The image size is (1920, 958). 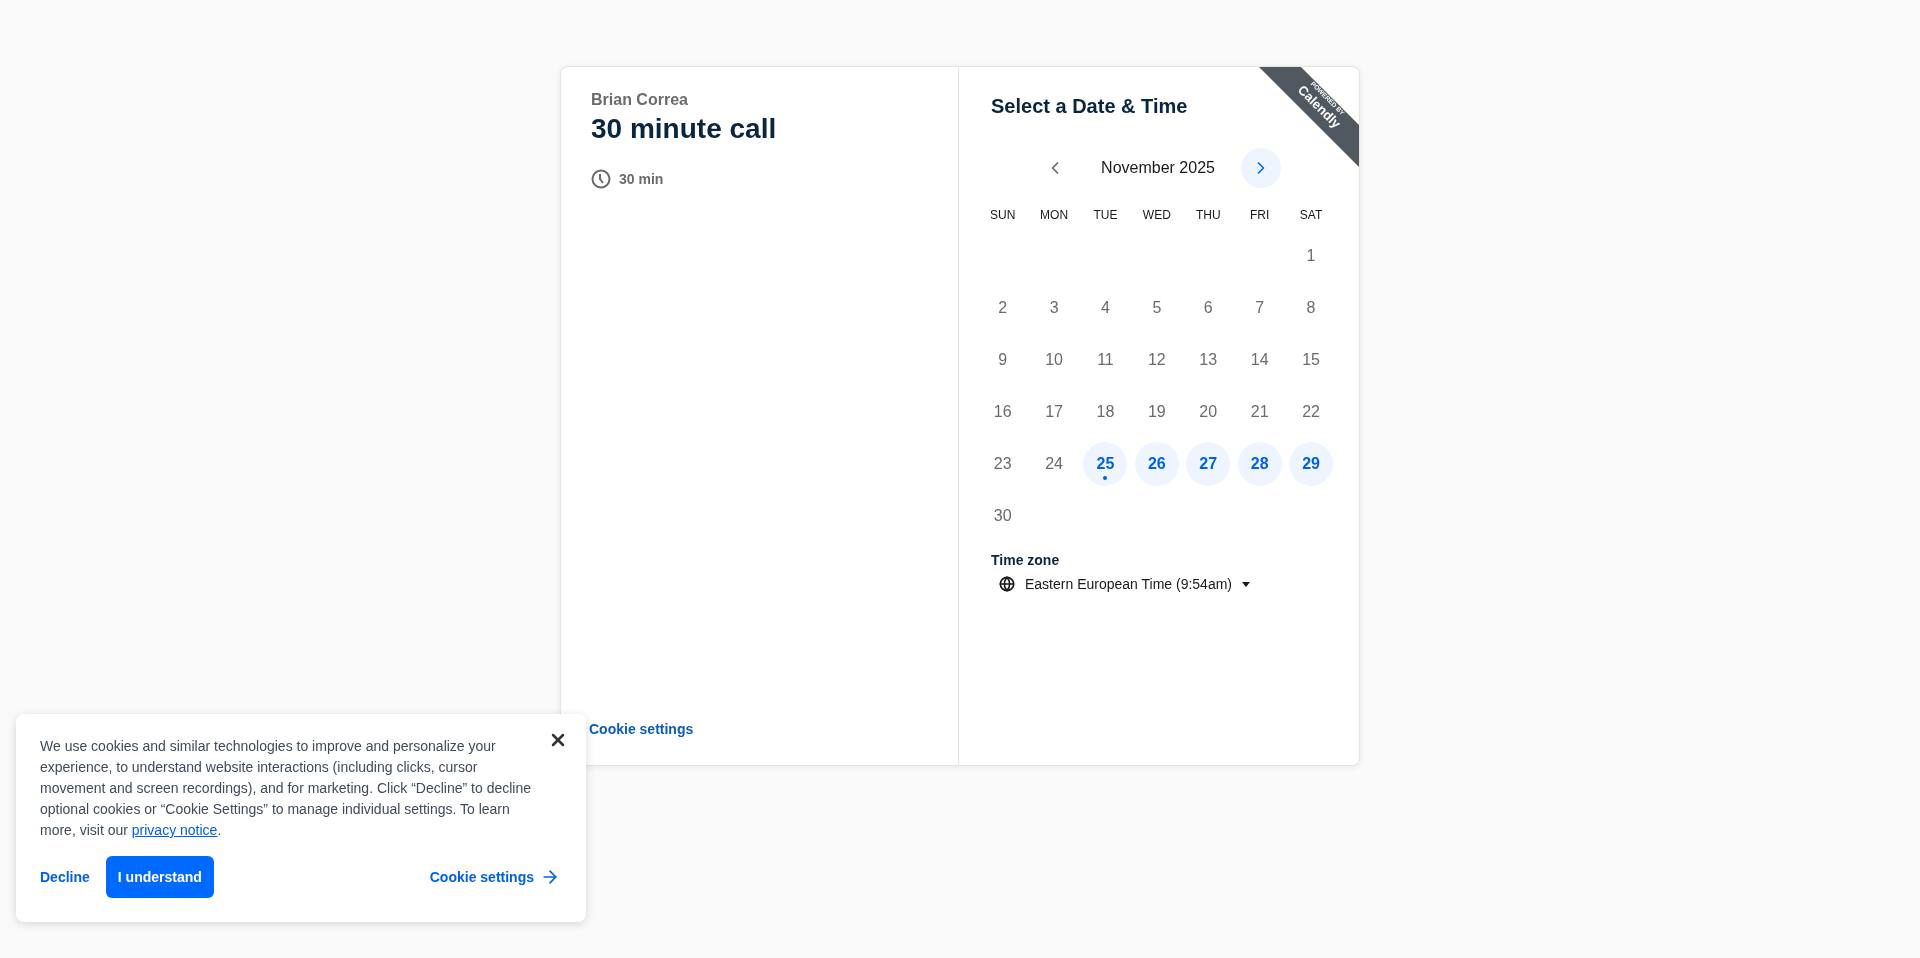 What do you see at coordinates (159, 877) in the screenshot?
I see `accept-button: I understand` at bounding box center [159, 877].